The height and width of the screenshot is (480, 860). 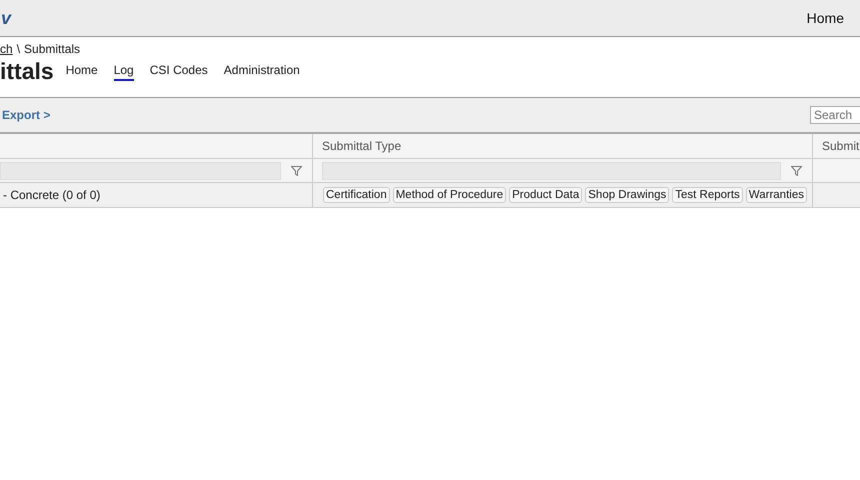 I want to click on nav-tab: Administration, so click(x=262, y=71).